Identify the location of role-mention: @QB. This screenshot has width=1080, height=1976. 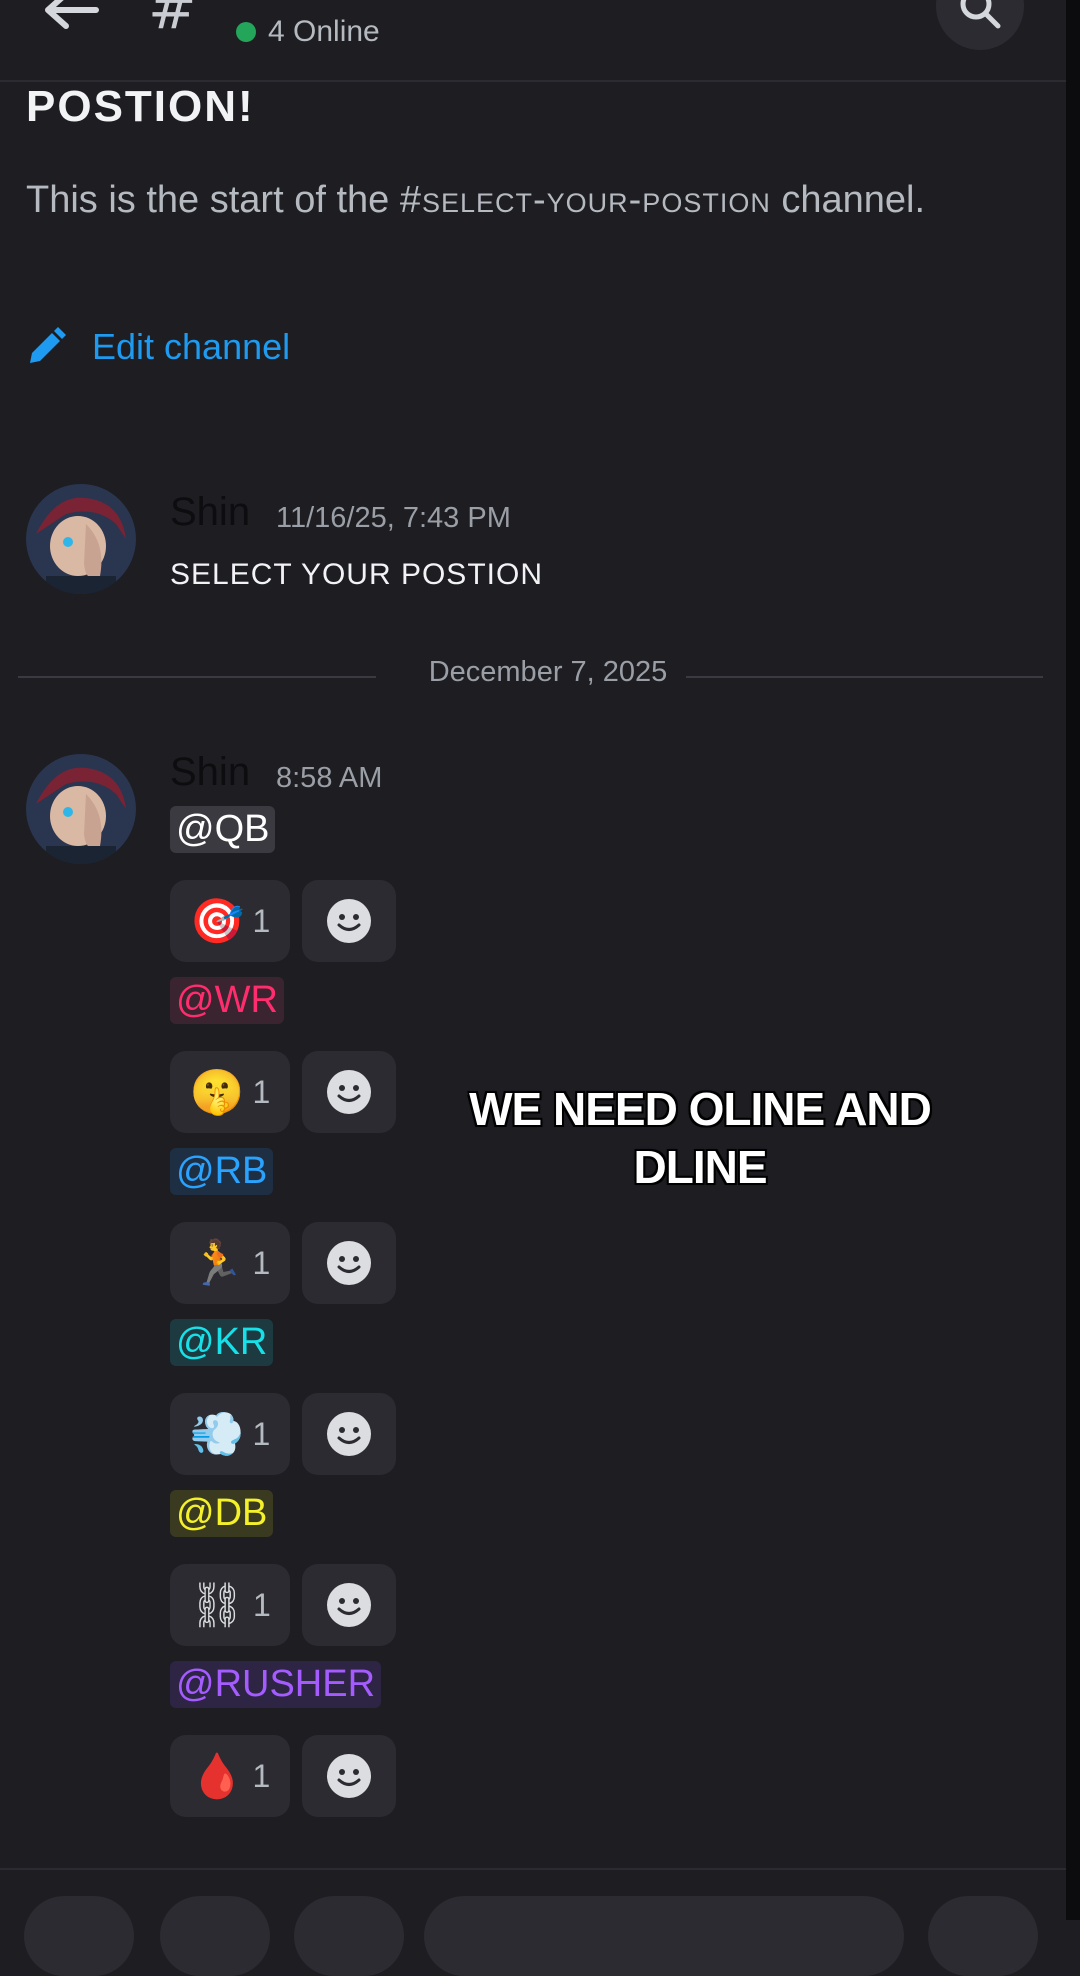
(223, 829).